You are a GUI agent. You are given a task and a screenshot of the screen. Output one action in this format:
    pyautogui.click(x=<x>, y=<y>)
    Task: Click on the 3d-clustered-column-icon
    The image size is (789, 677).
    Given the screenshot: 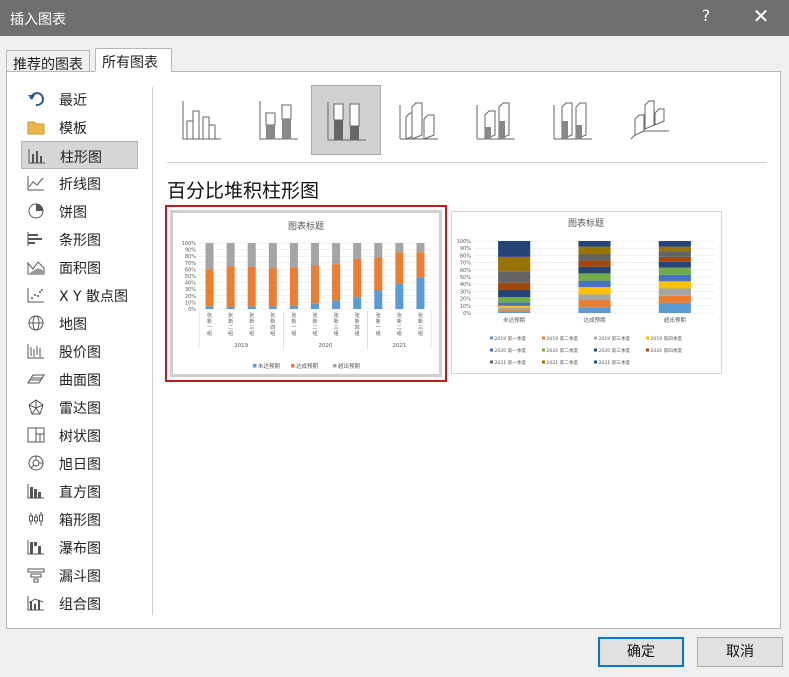 What is the action you would take?
    pyautogui.click(x=418, y=121)
    